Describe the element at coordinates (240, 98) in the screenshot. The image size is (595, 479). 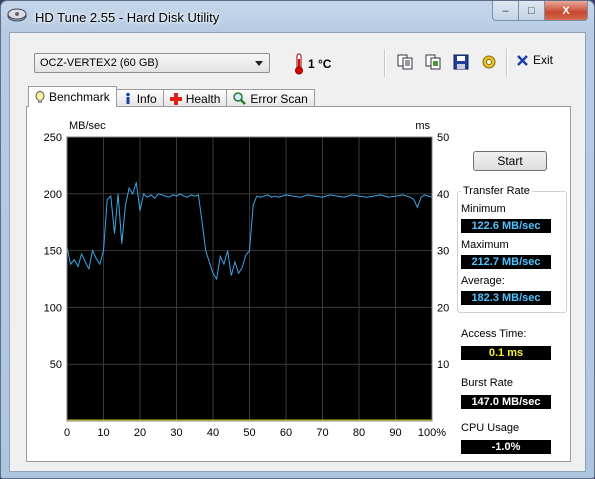
I see `magnifier-icon` at that location.